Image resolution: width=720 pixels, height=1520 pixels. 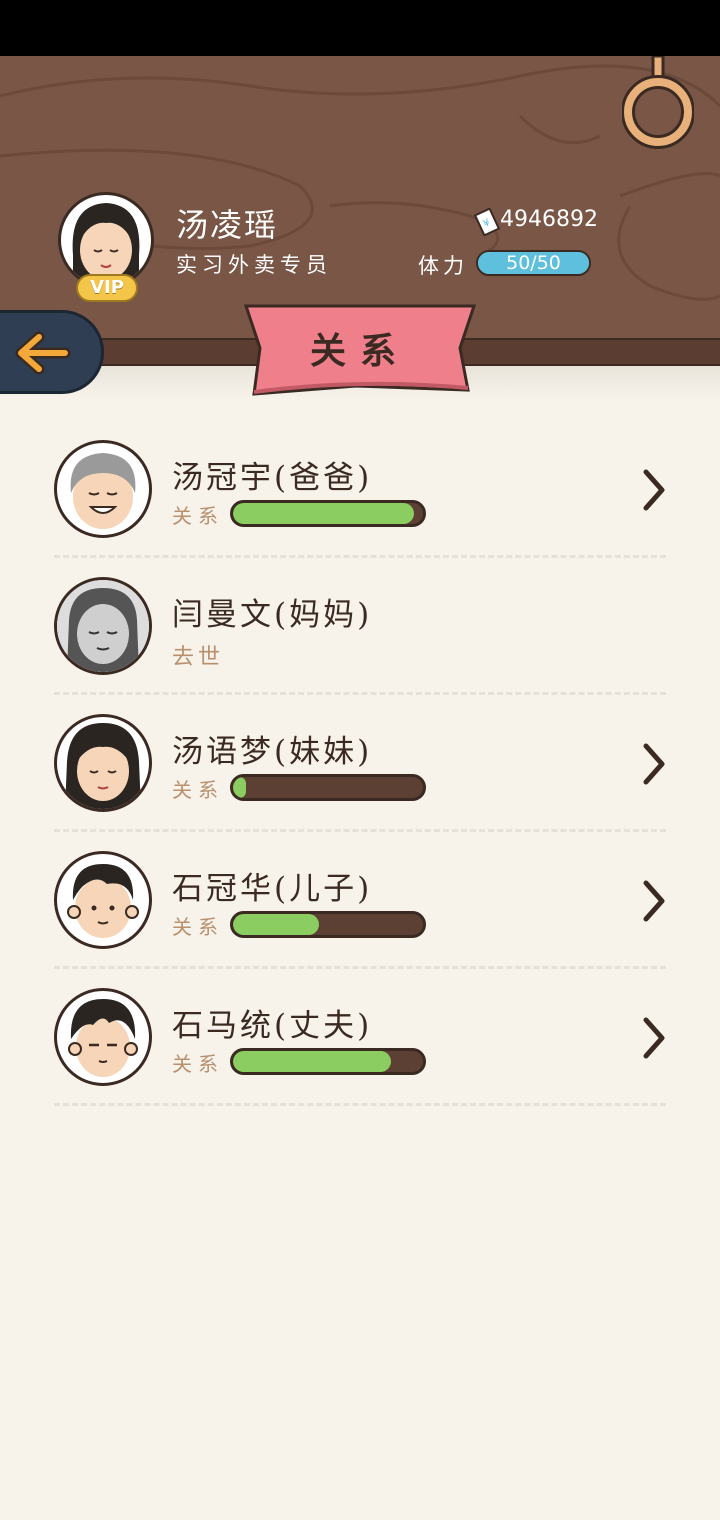 What do you see at coordinates (272, 478) in the screenshot?
I see `relative-name: 汤冠宇(爸爸)` at bounding box center [272, 478].